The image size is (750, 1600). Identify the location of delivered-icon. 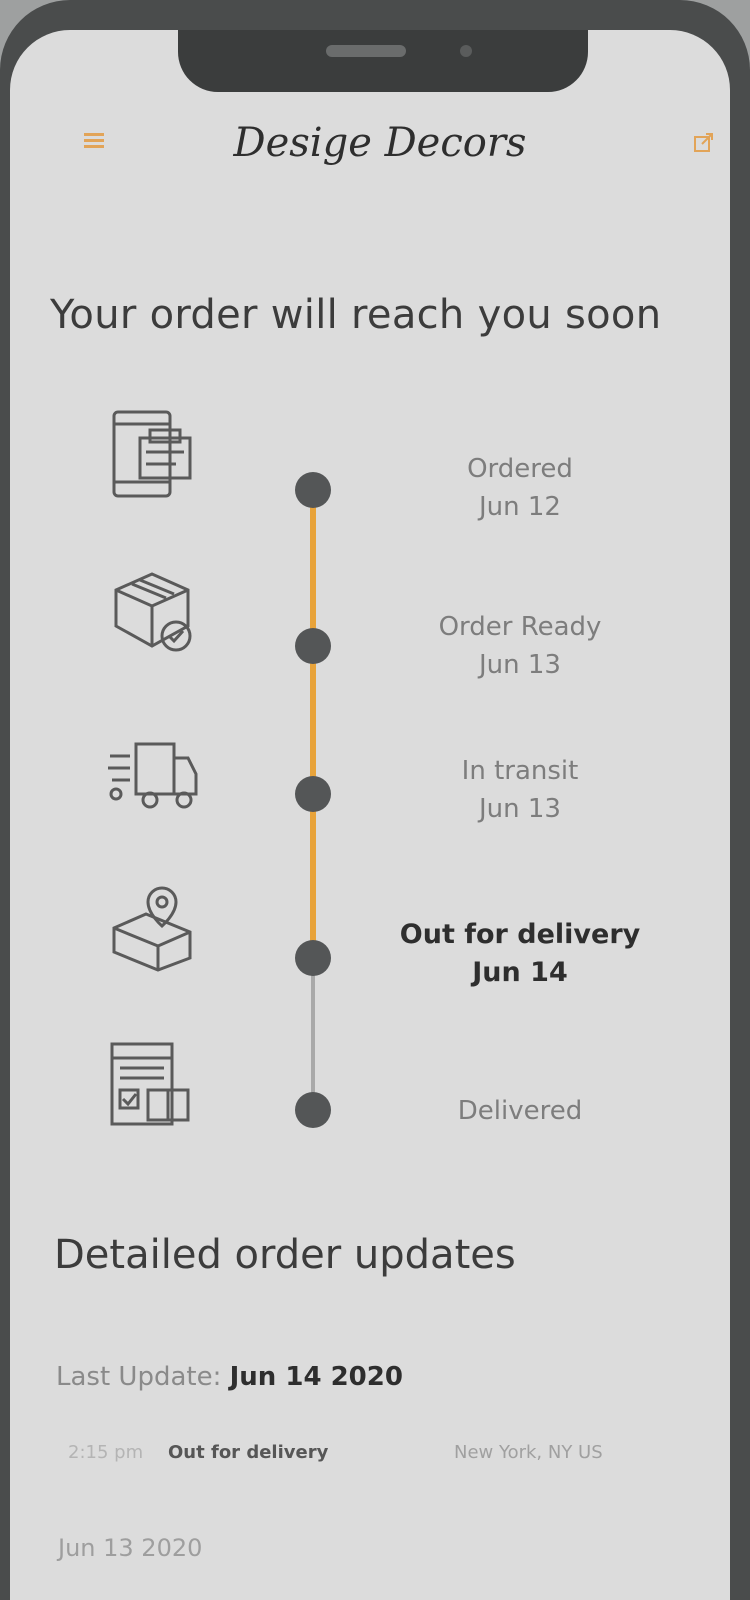
(154, 1084).